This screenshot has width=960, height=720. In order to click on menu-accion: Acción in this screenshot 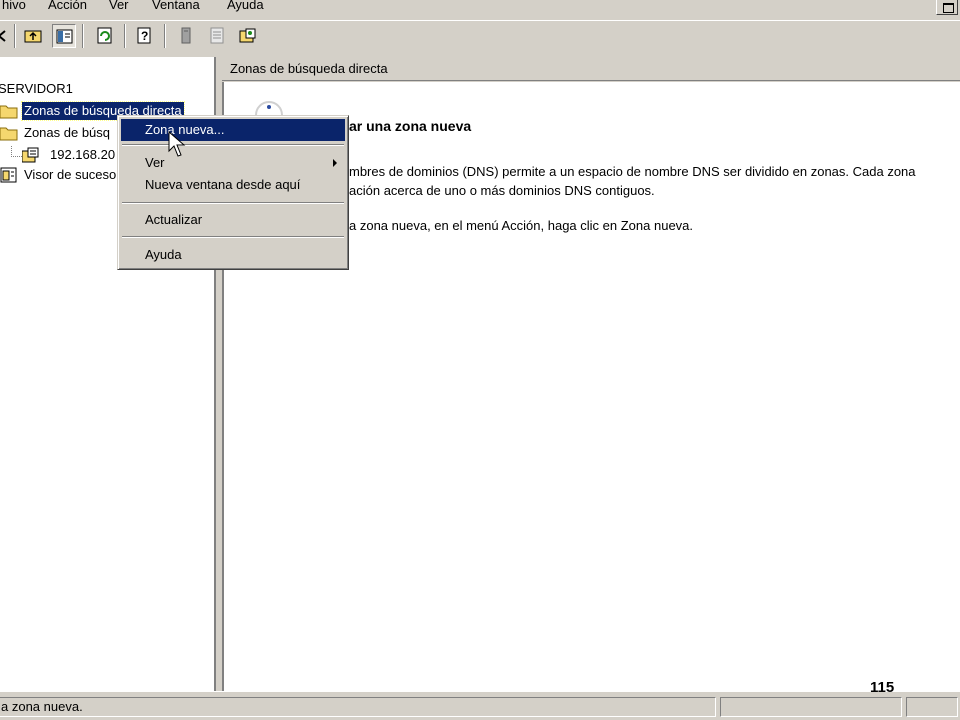, I will do `click(67, 7)`.